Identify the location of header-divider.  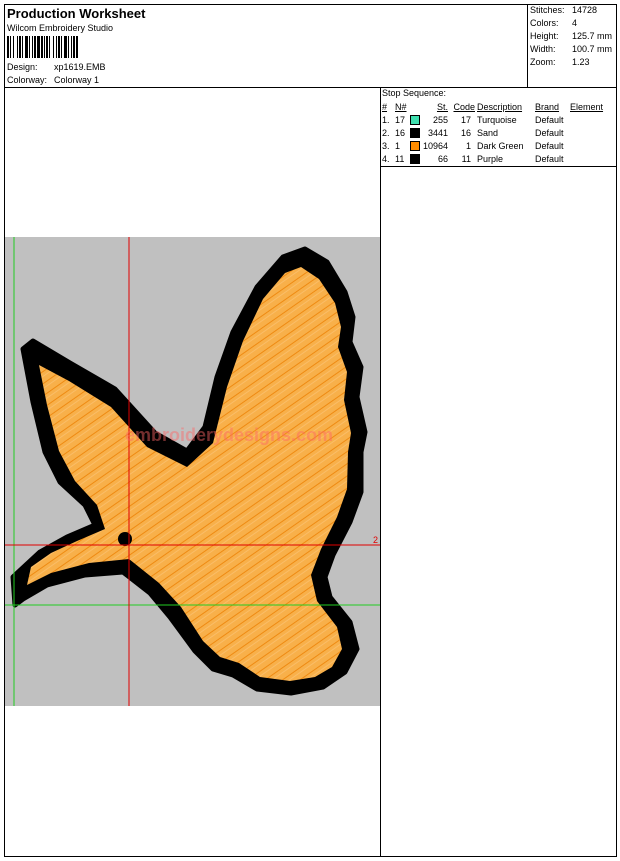
(310, 87).